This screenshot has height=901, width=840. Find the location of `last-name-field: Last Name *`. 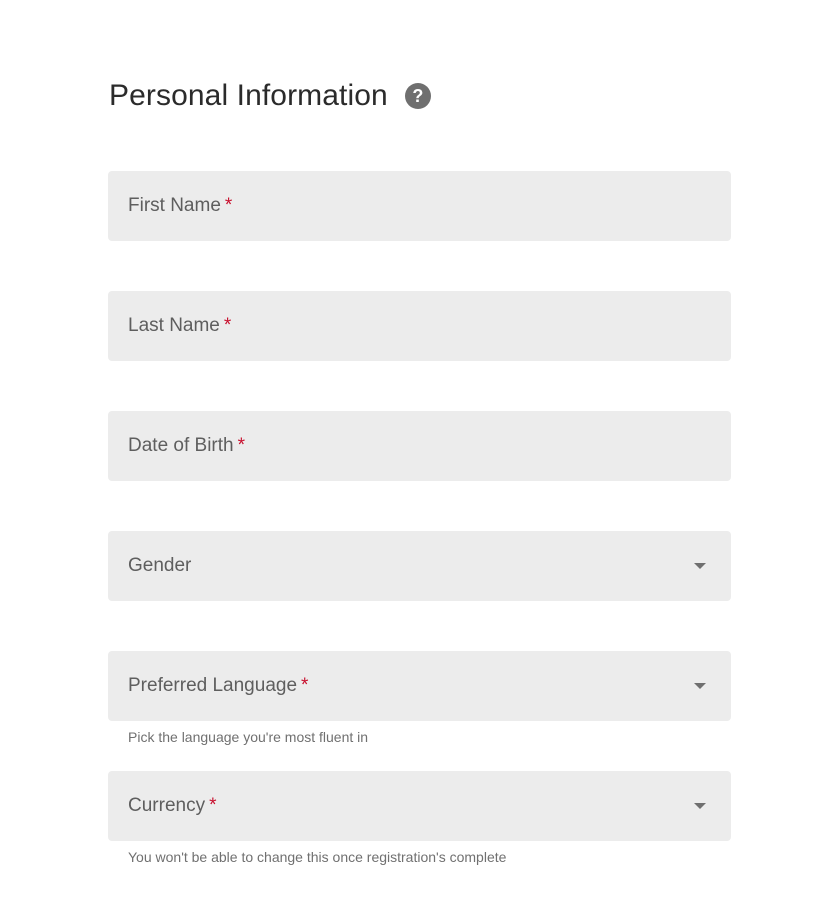

last-name-field: Last Name * is located at coordinates (419, 326).